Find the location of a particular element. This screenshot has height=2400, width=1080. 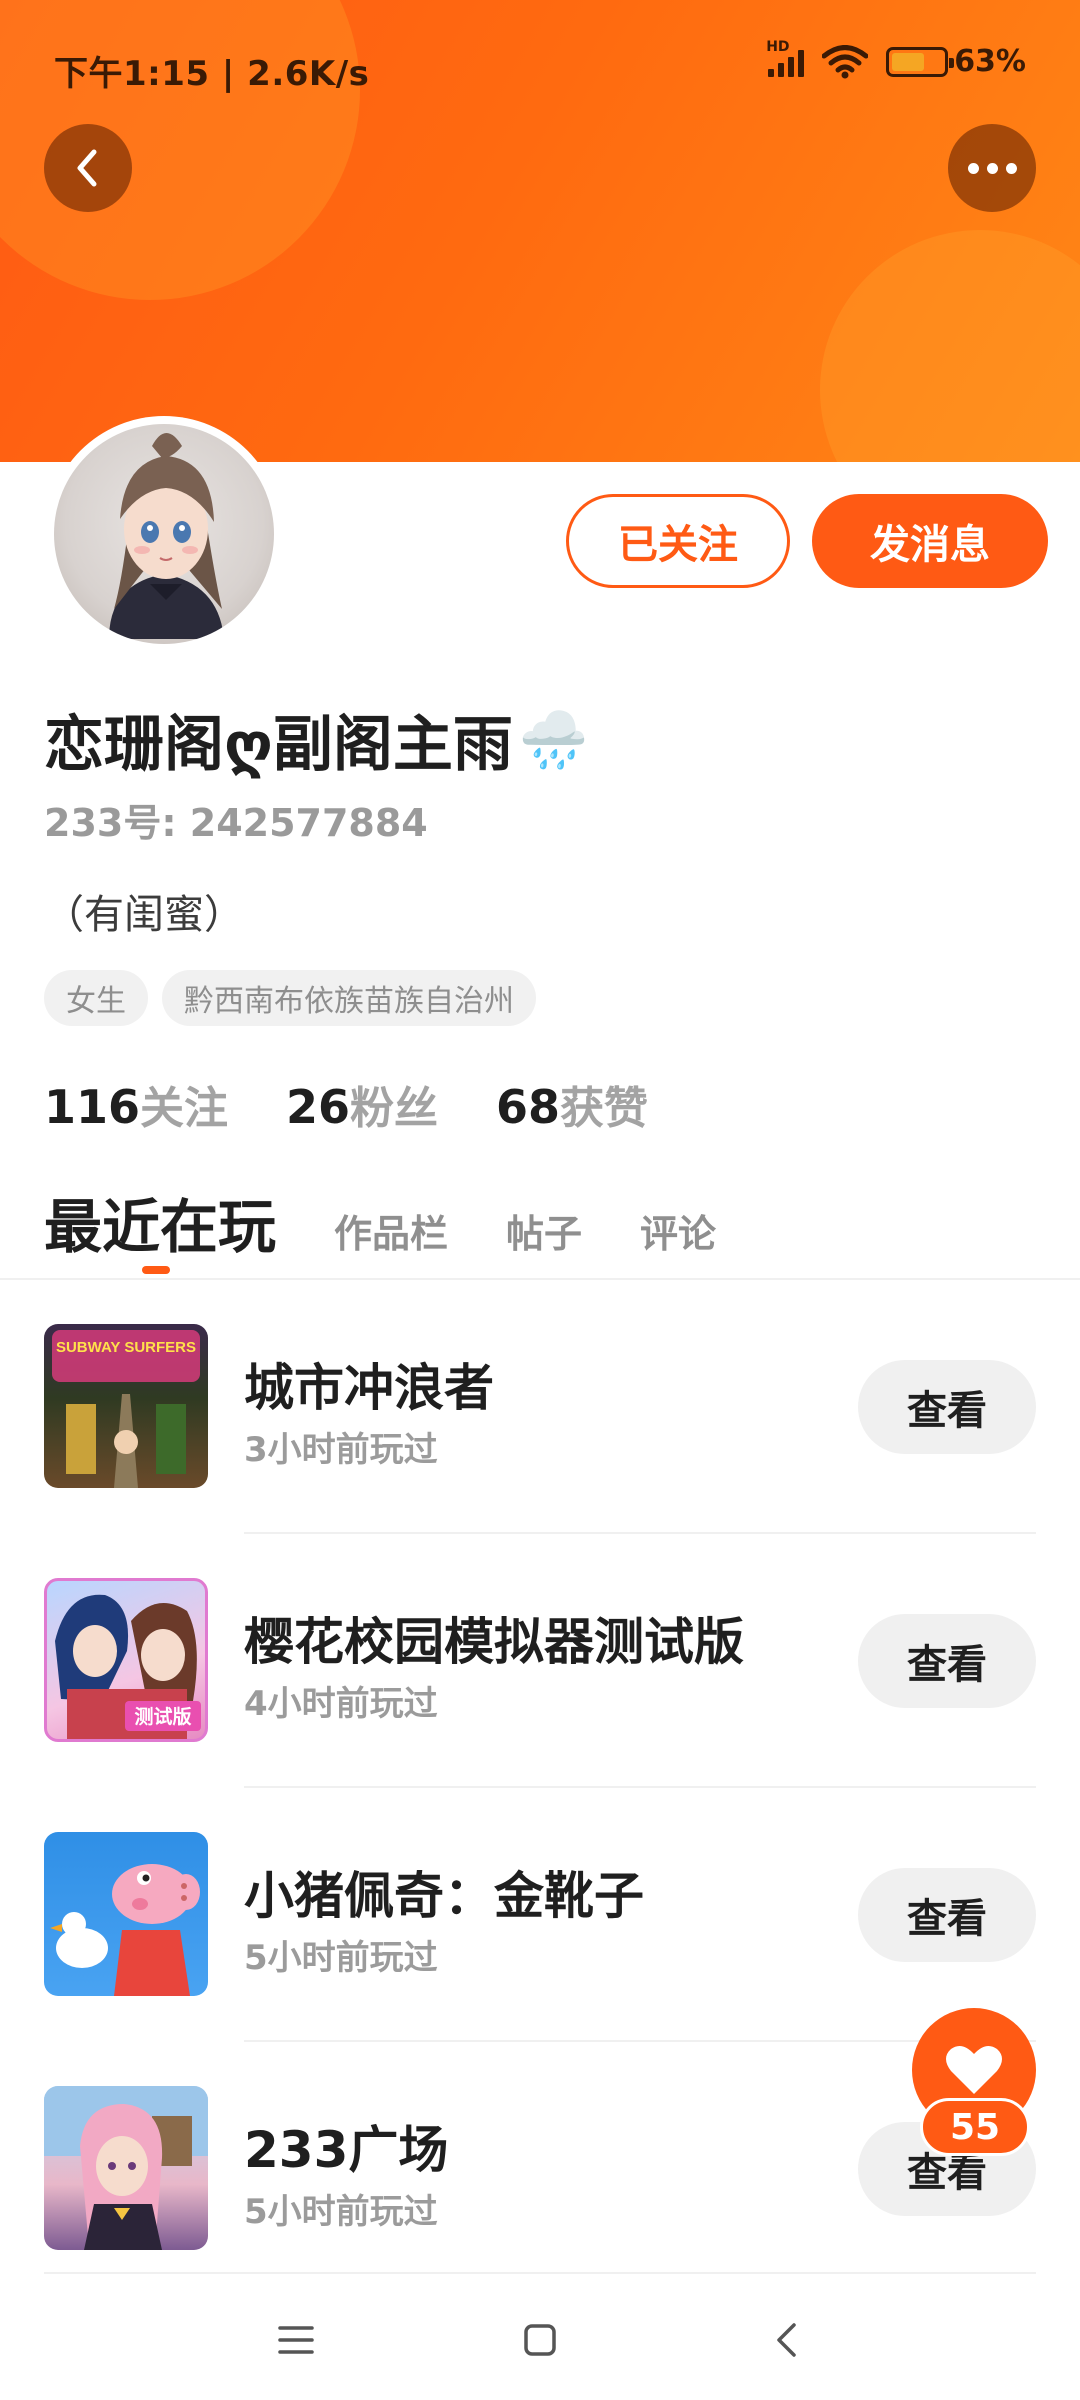

stat-following: 116 关注 is located at coordinates (136, 1104).